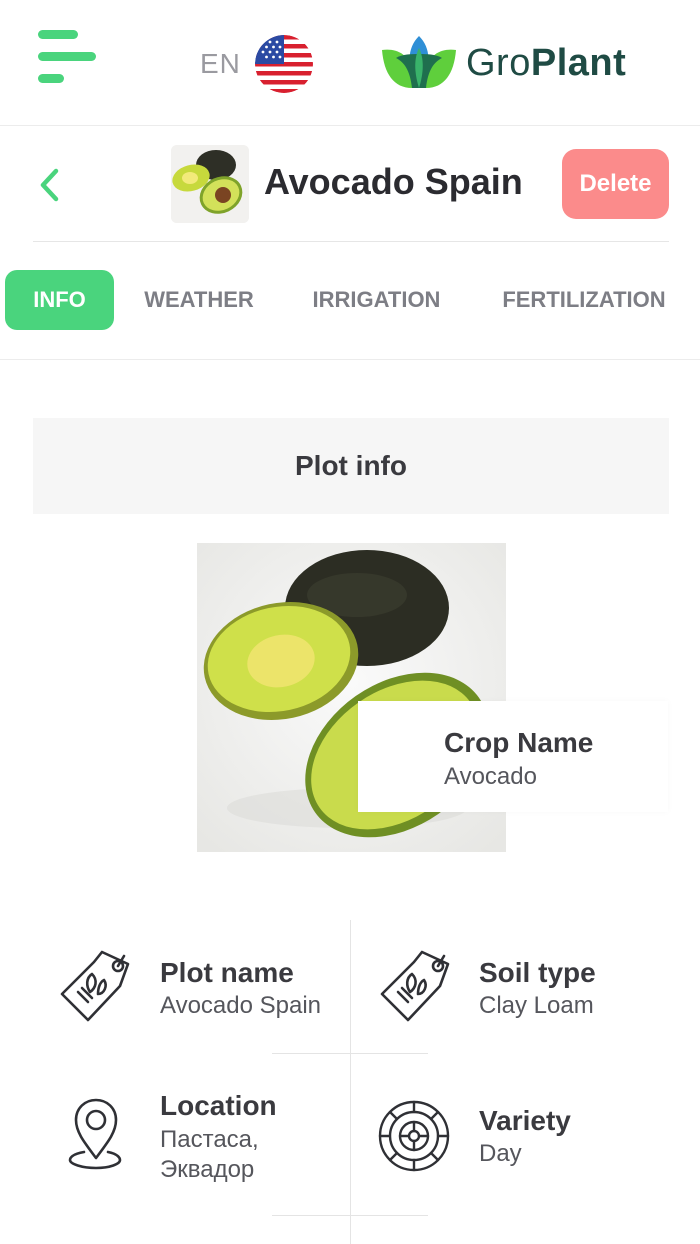  Describe the element at coordinates (490, 776) in the screenshot. I see `crop-name-value: Avocado` at that location.